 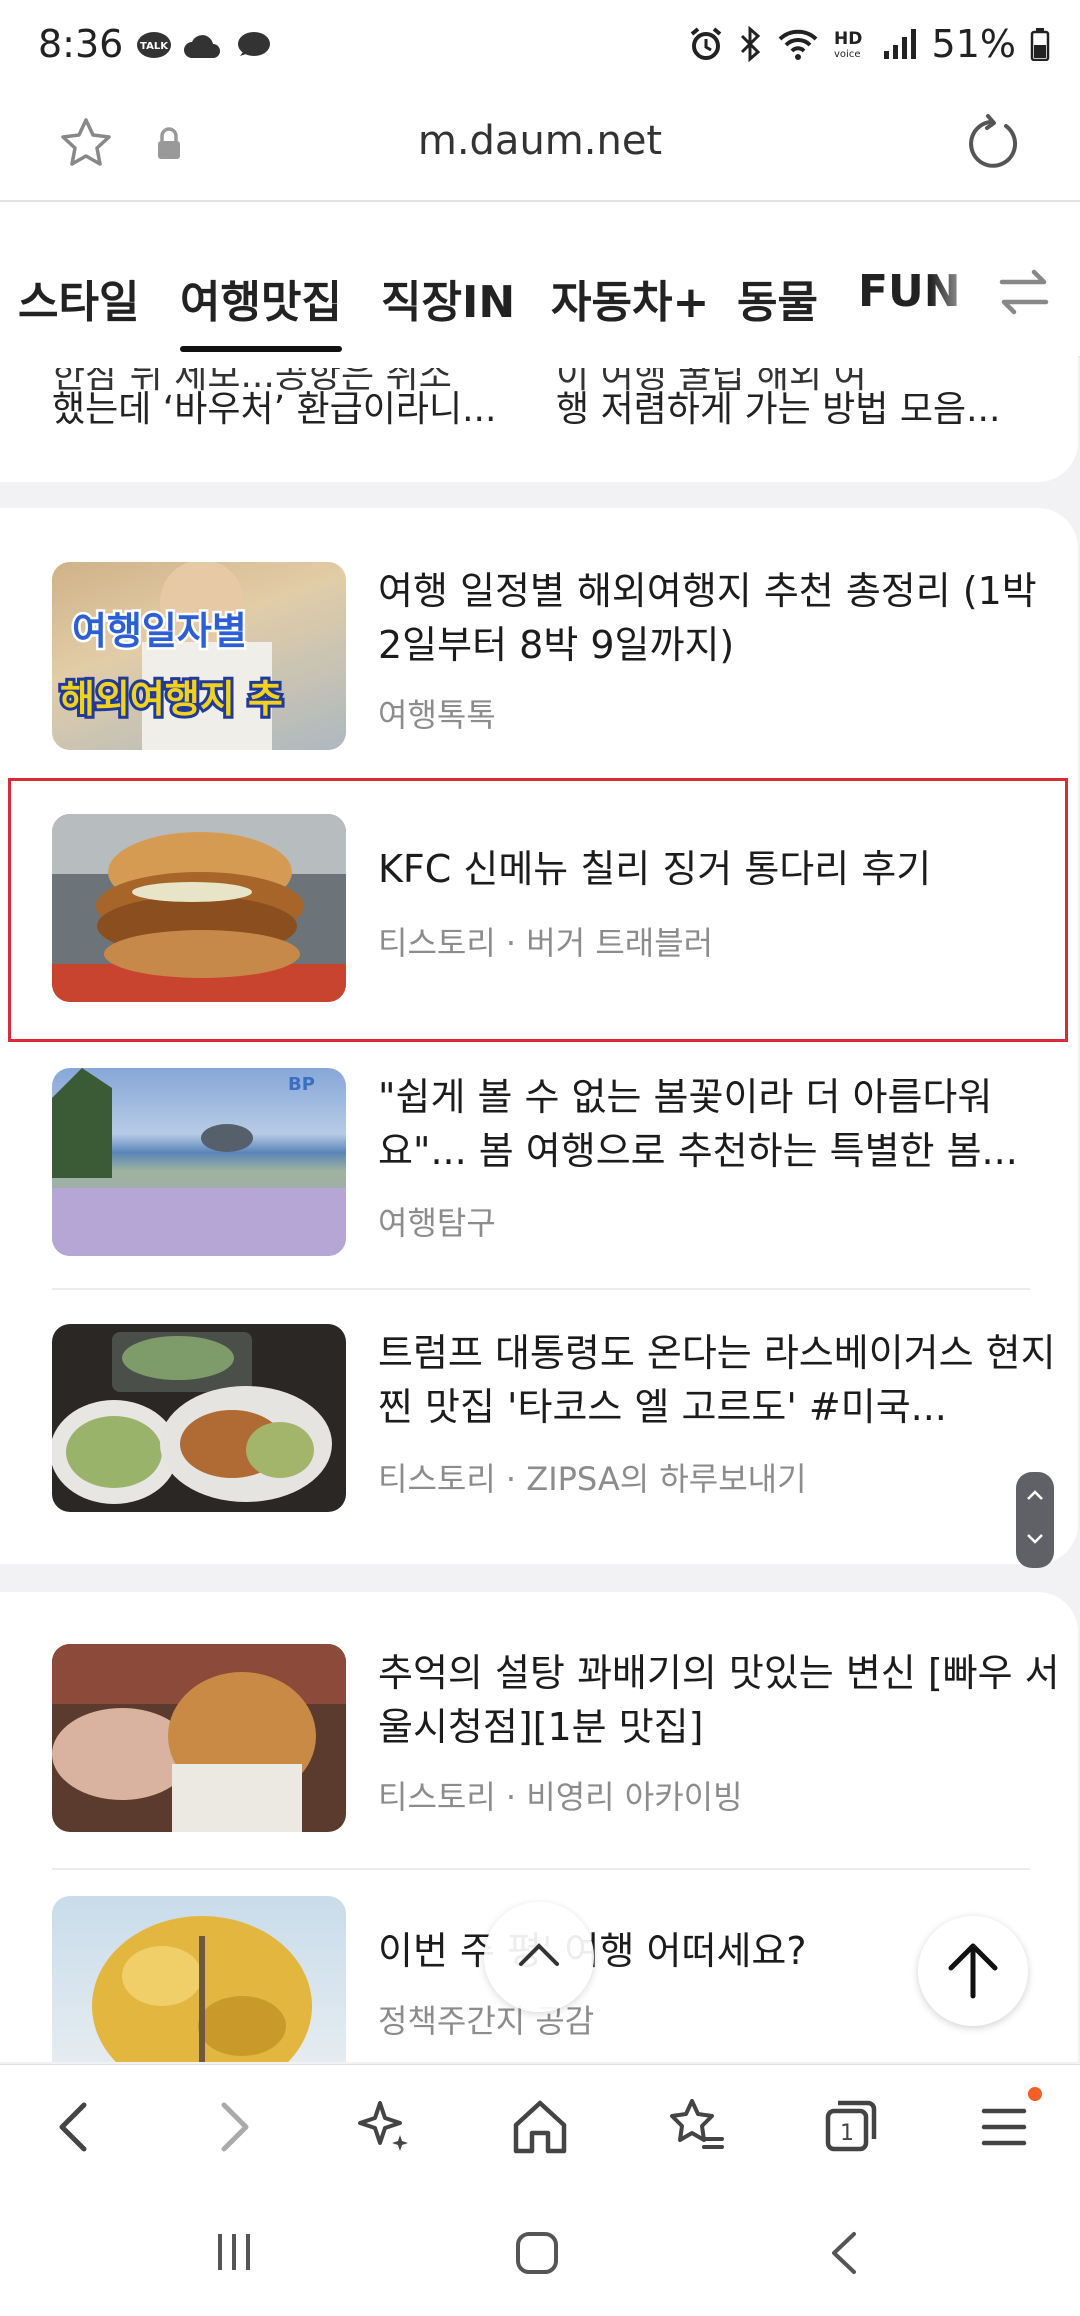 I want to click on collapse-toolbar-button, so click(x=539, y=1957).